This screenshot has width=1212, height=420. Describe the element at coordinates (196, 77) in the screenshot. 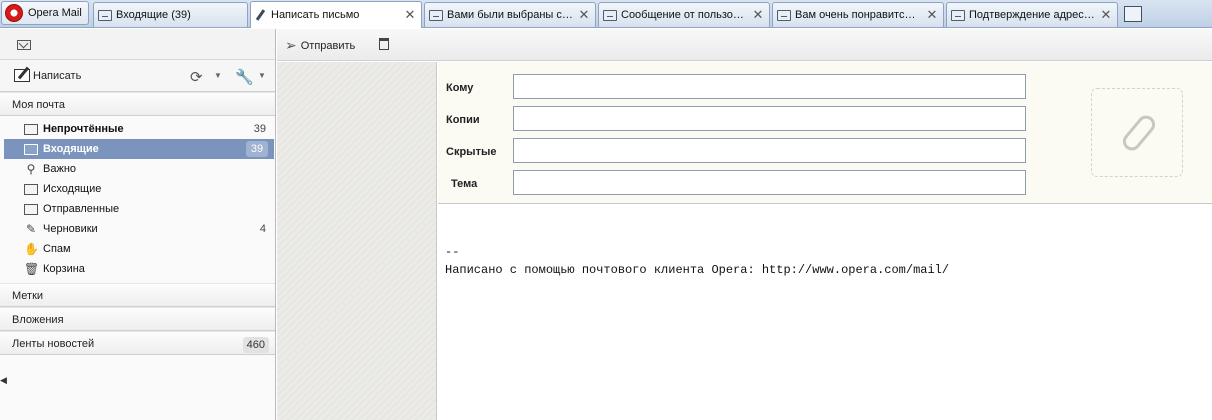

I see `sync-icon: ⟳` at that location.